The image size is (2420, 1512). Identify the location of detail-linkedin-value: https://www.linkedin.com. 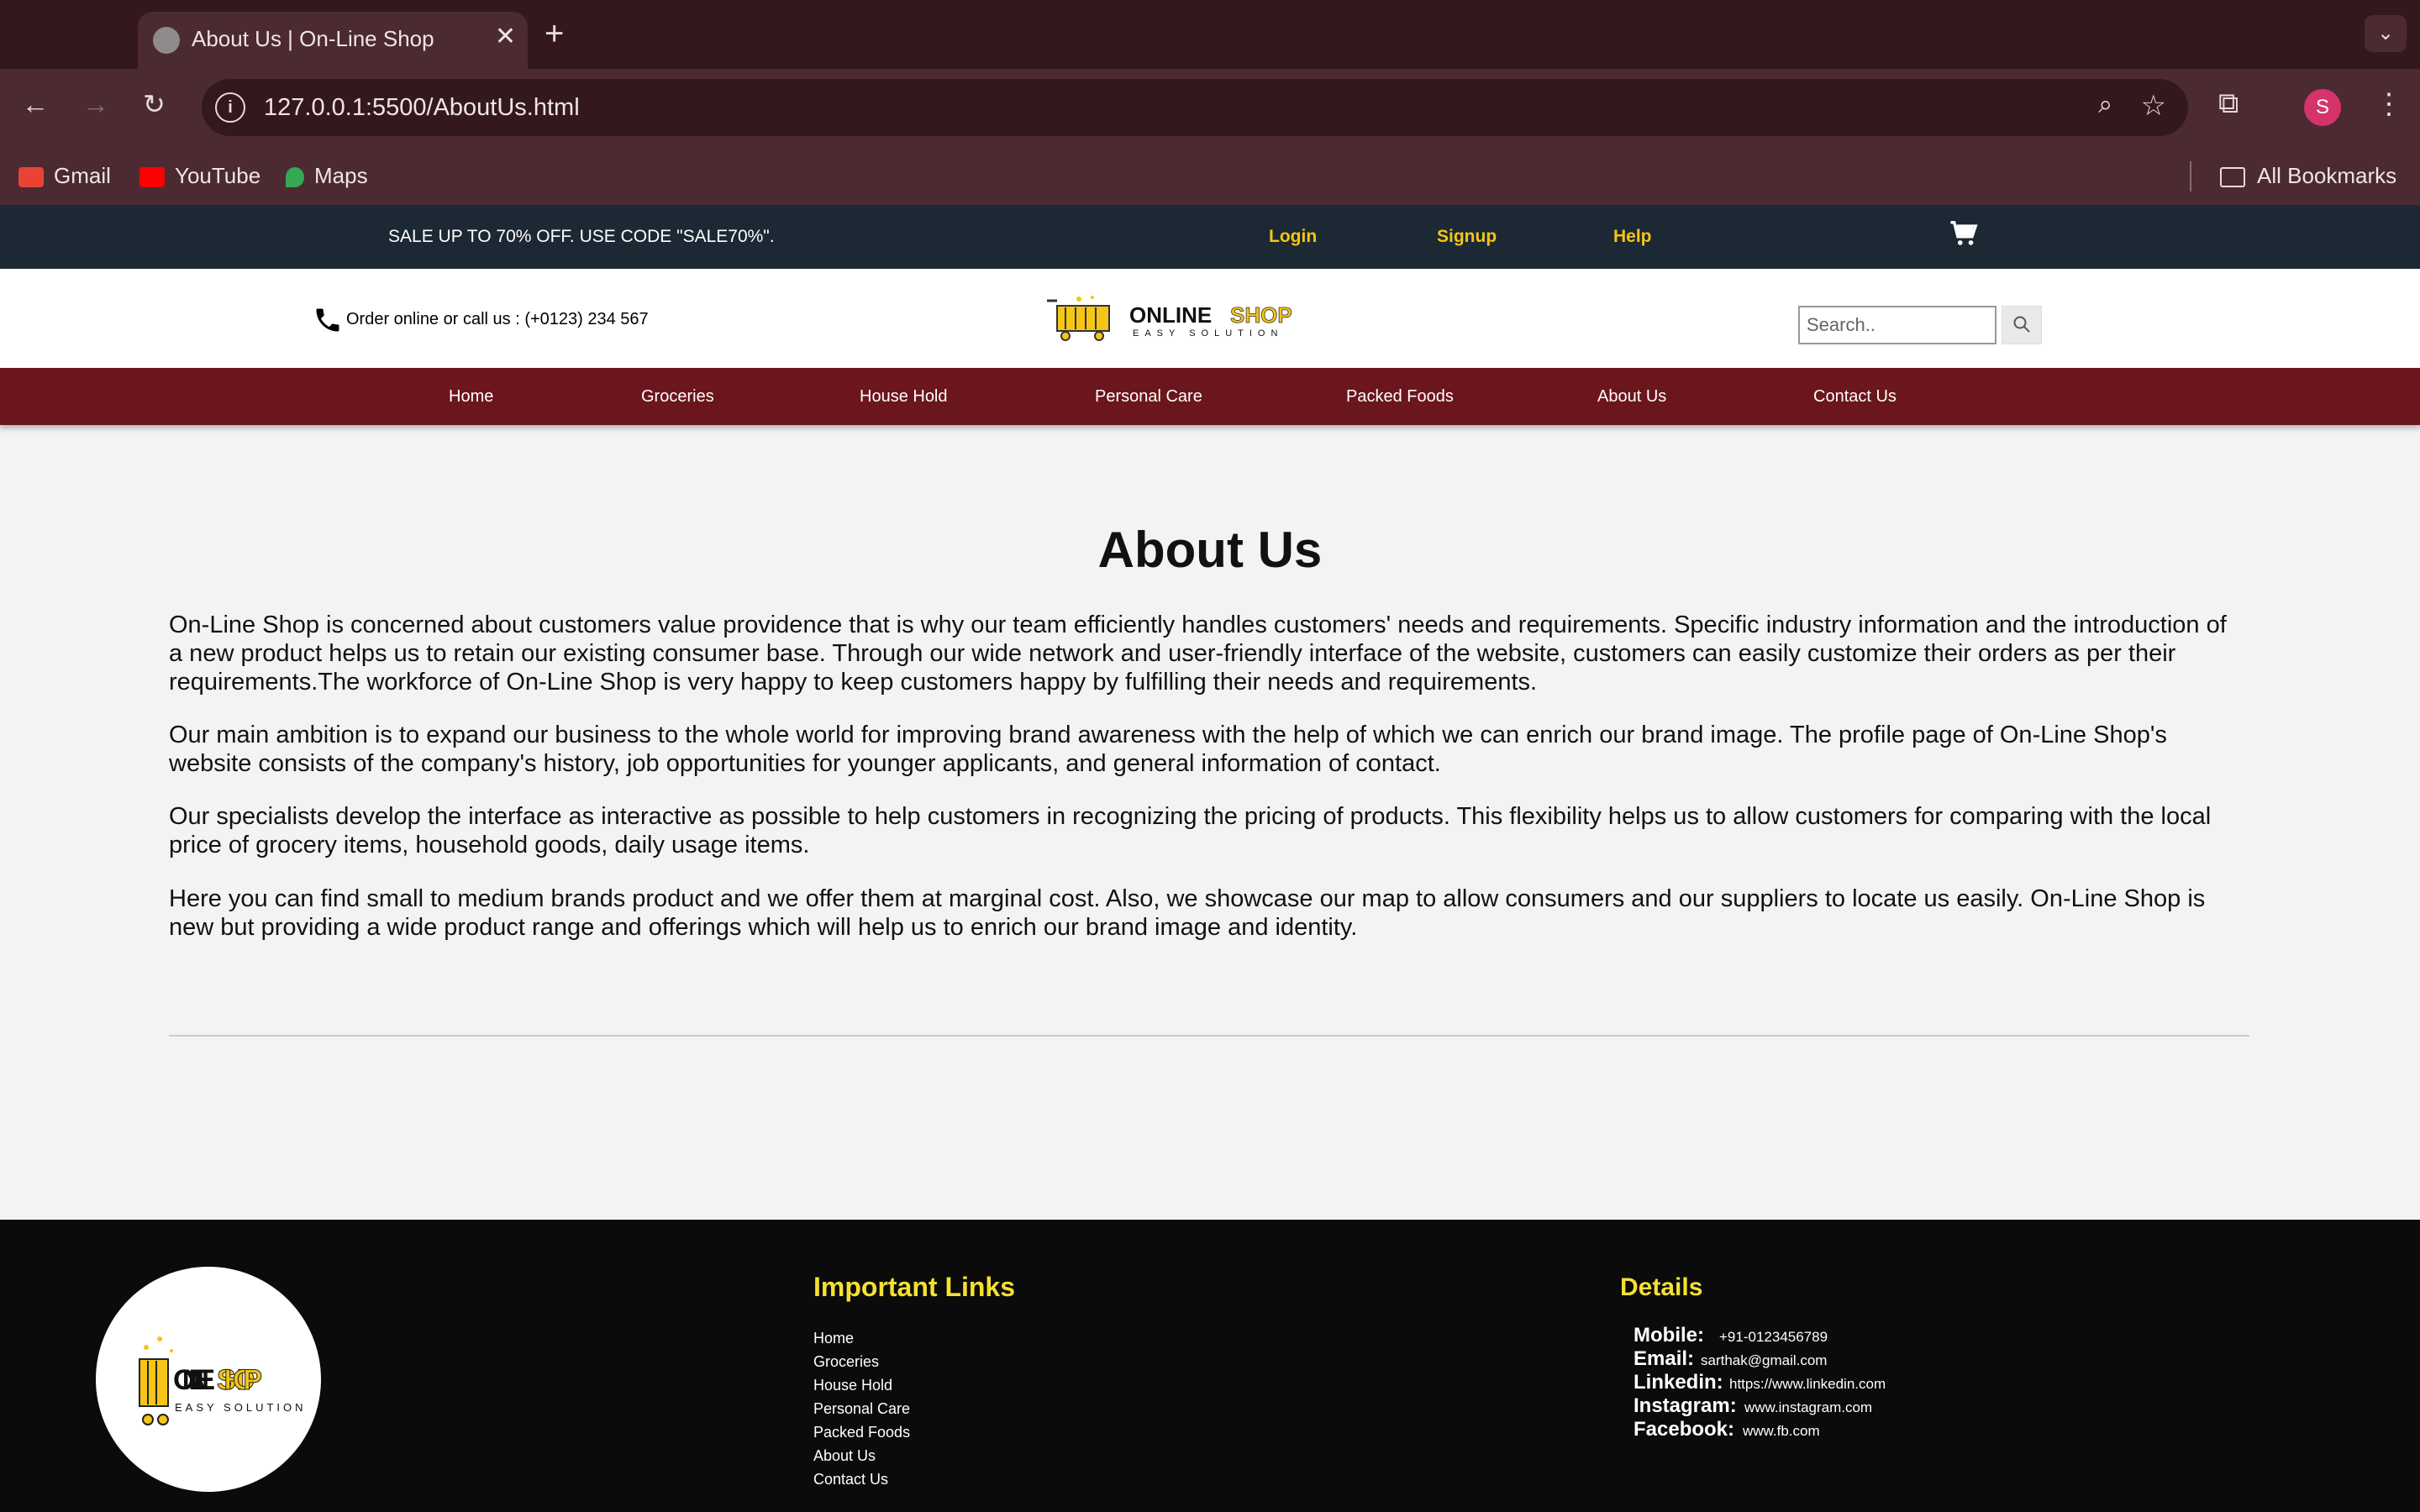
(1807, 1384).